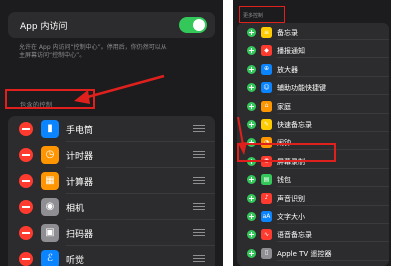 The width and height of the screenshot is (400, 266). What do you see at coordinates (111, 25) in the screenshot?
I see `app-access-row: App 内访问` at bounding box center [111, 25].